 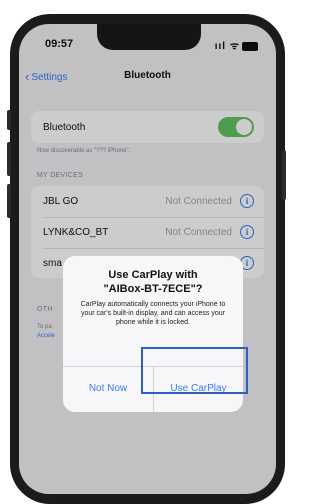 What do you see at coordinates (9, 201) in the screenshot?
I see `volume-down-button` at bounding box center [9, 201].